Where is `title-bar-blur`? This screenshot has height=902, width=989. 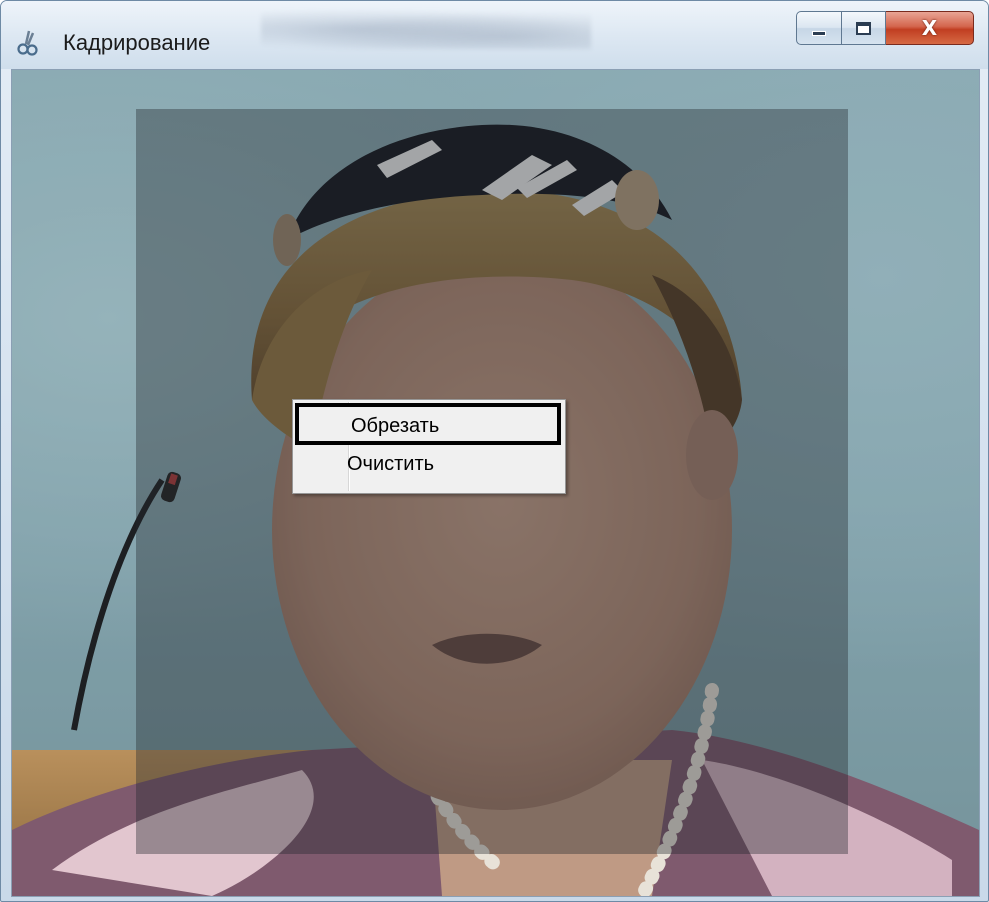
title-bar-blur is located at coordinates (426, 29).